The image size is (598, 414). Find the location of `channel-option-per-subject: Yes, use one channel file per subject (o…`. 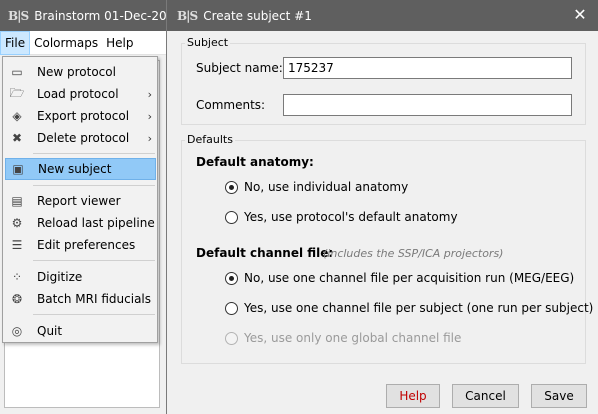

channel-option-per-subject: Yes, use one channel file per subject (o… is located at coordinates (409, 308).